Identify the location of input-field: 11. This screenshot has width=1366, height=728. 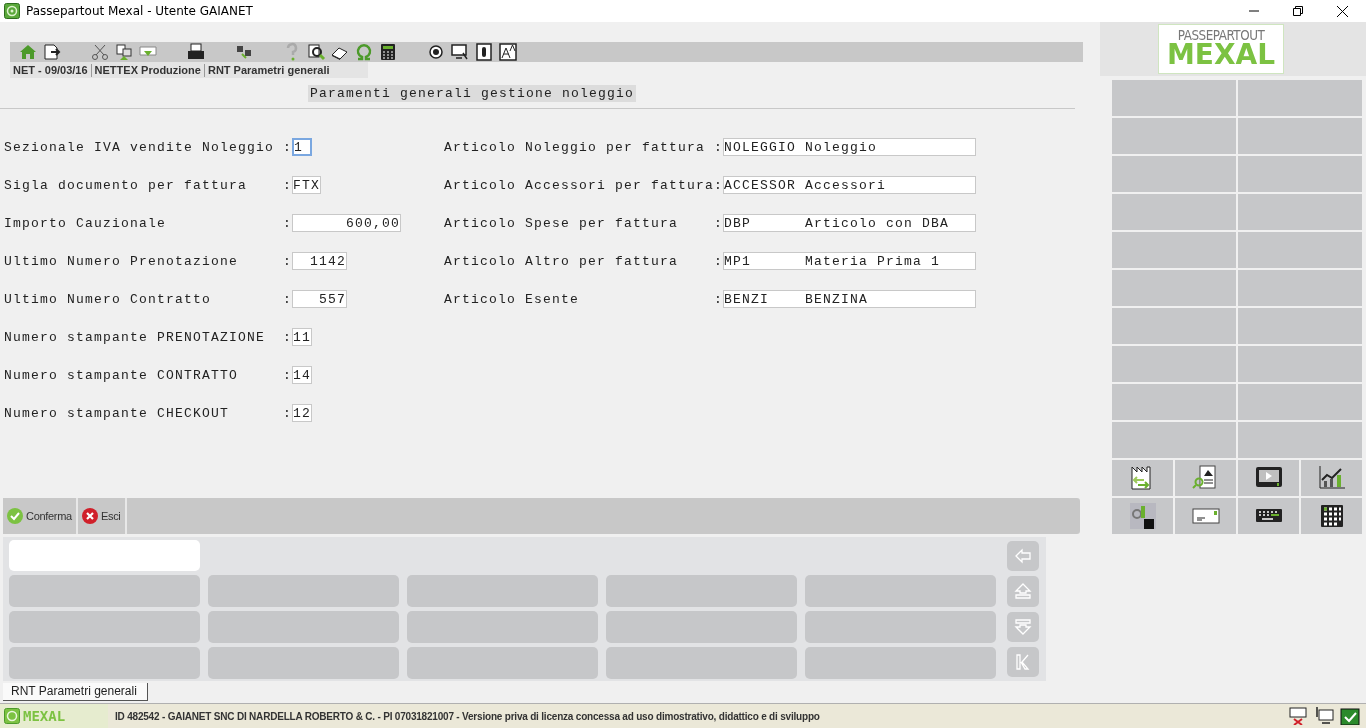
(302, 337).